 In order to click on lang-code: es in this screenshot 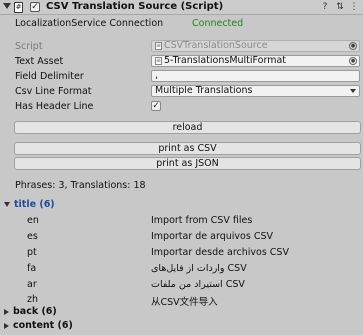, I will do `click(32, 236)`.